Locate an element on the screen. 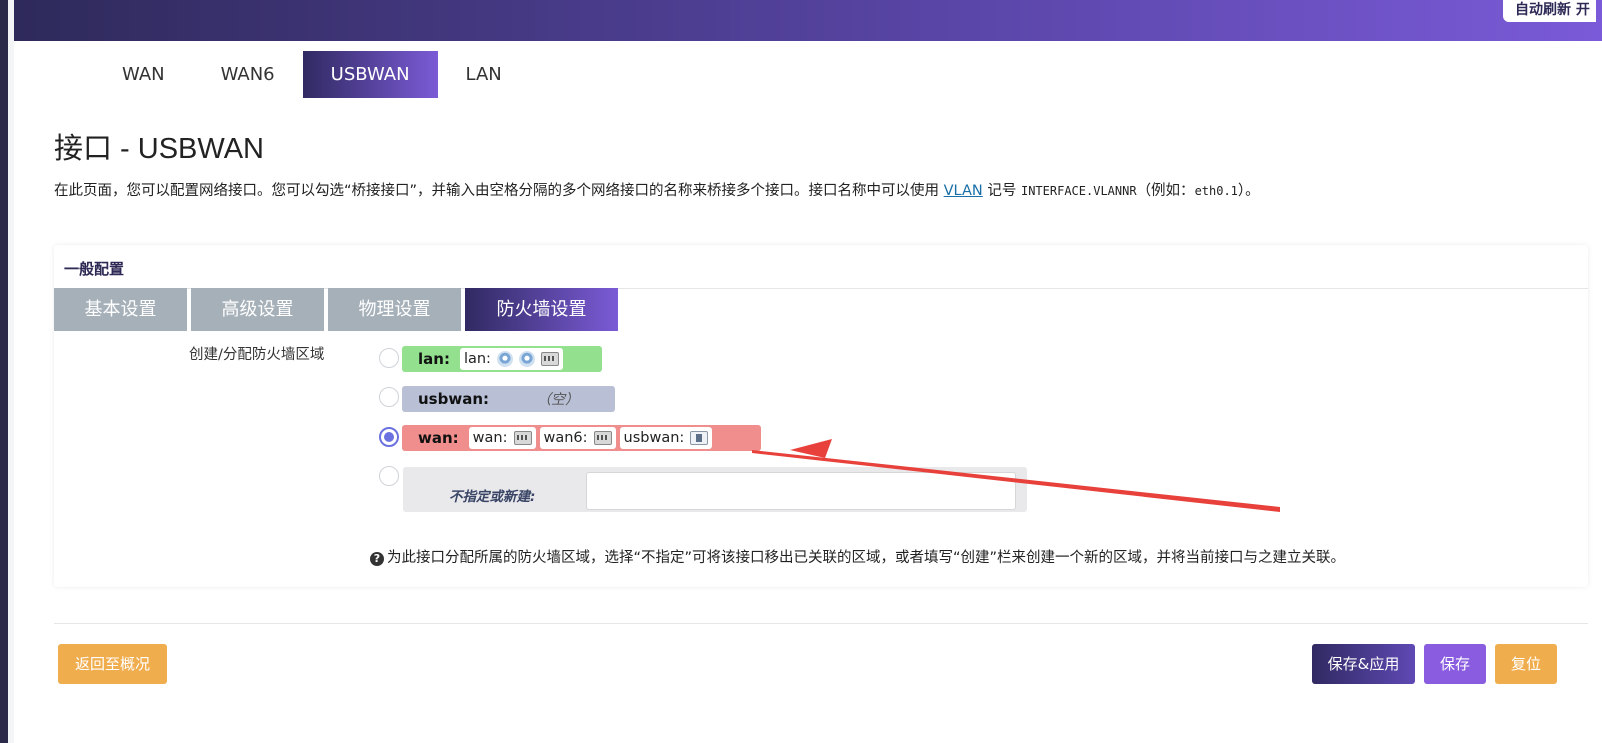  config-subtabs: 基本设置 高级设置 物理设置 防火墙设置 is located at coordinates (338, 309).